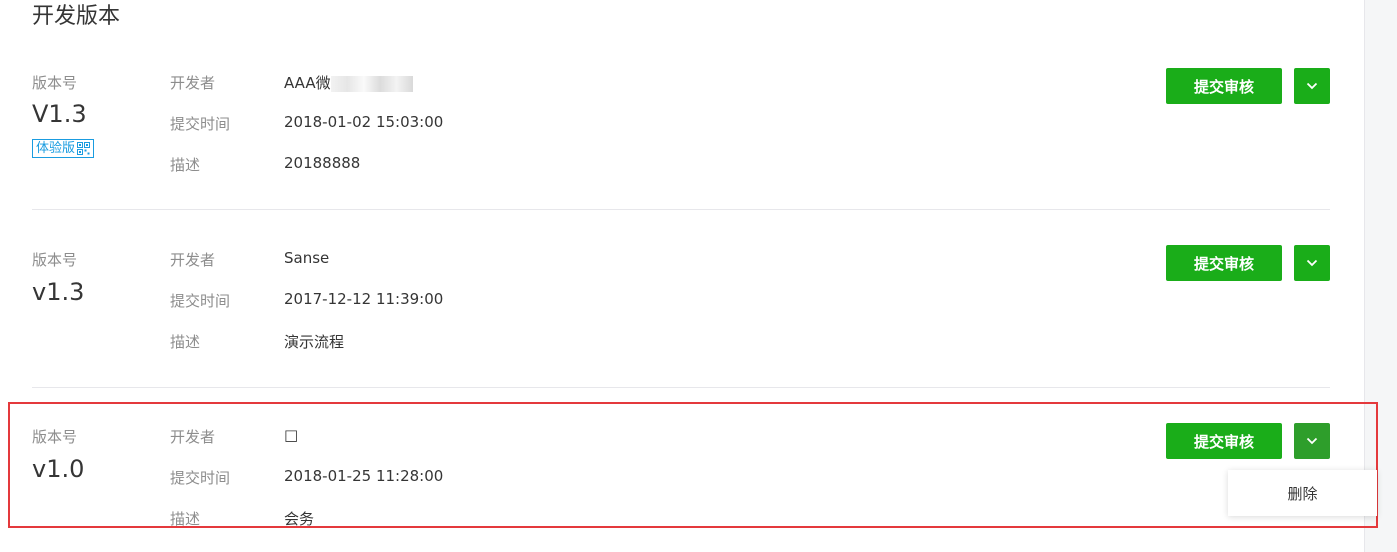 The width and height of the screenshot is (1397, 552). I want to click on version-number: V1.3, so click(59, 114).